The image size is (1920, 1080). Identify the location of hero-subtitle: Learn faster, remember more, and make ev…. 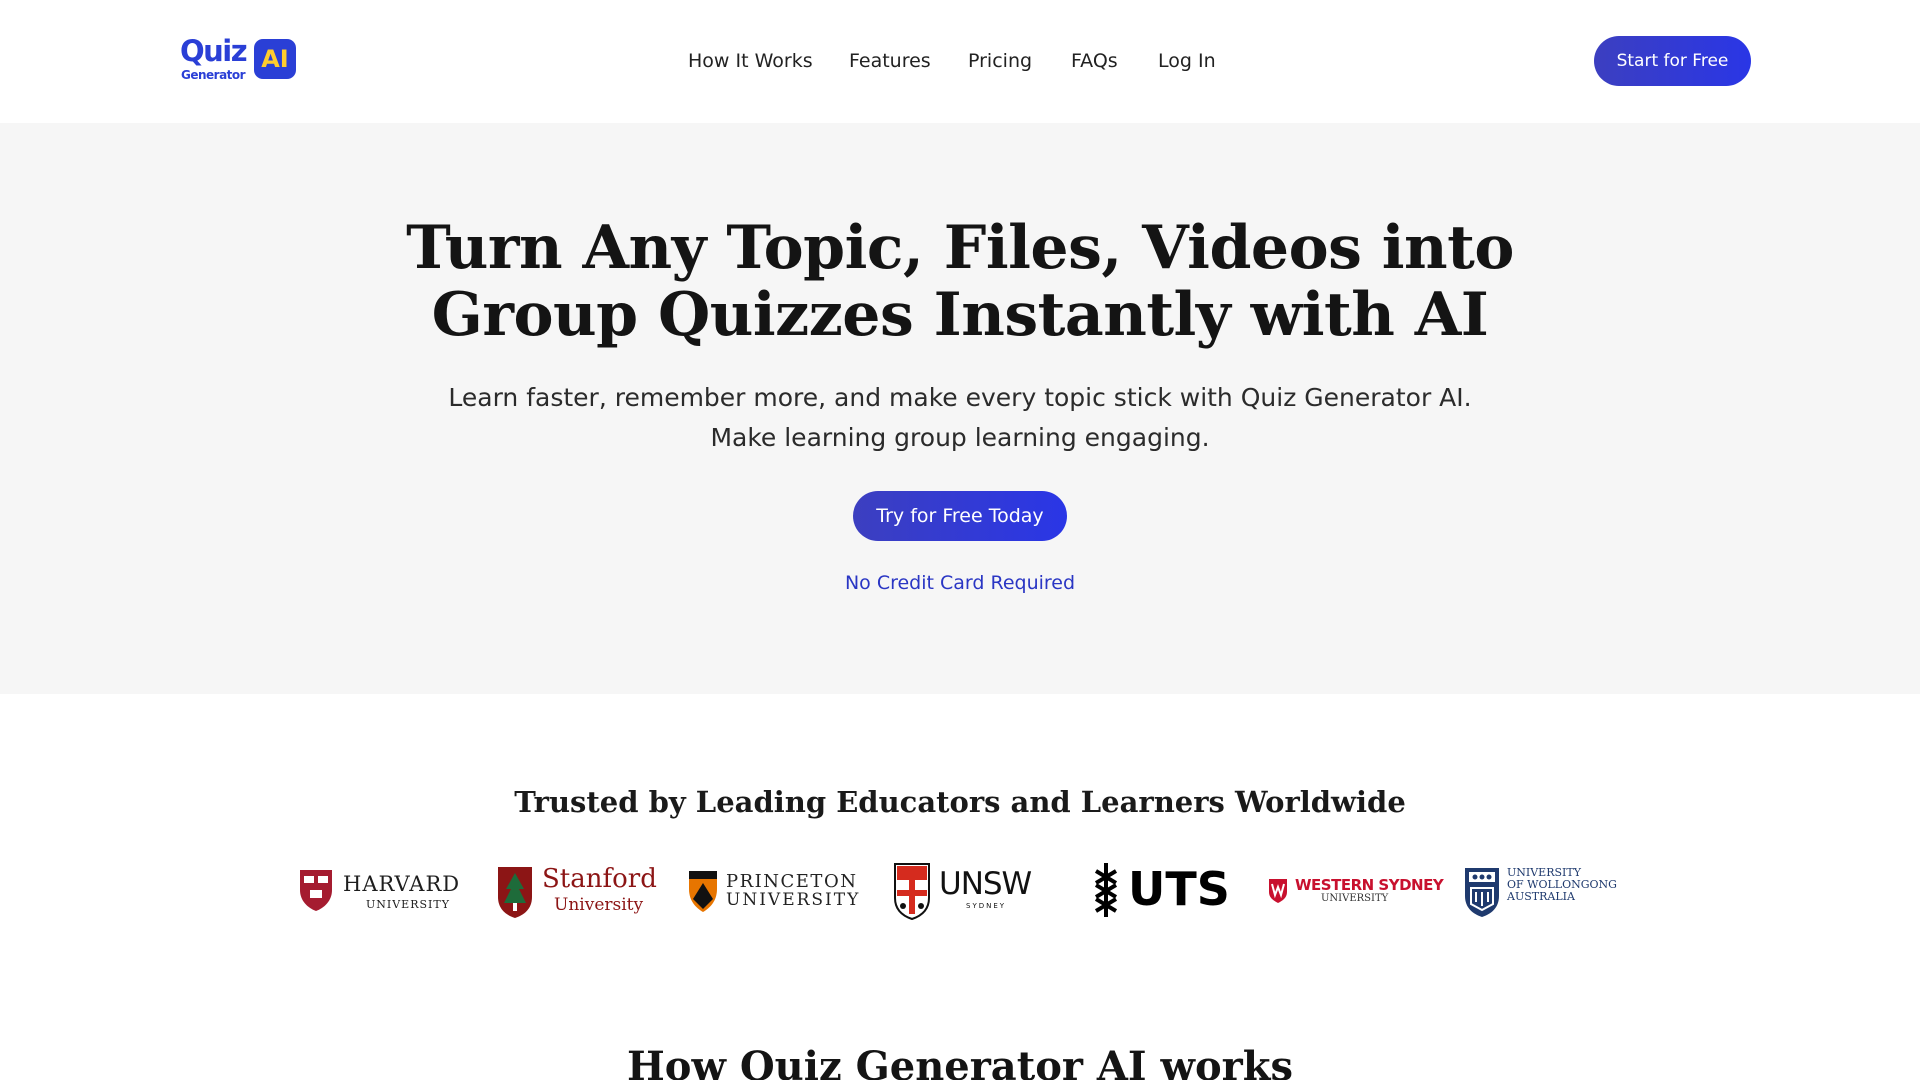
(960, 418).